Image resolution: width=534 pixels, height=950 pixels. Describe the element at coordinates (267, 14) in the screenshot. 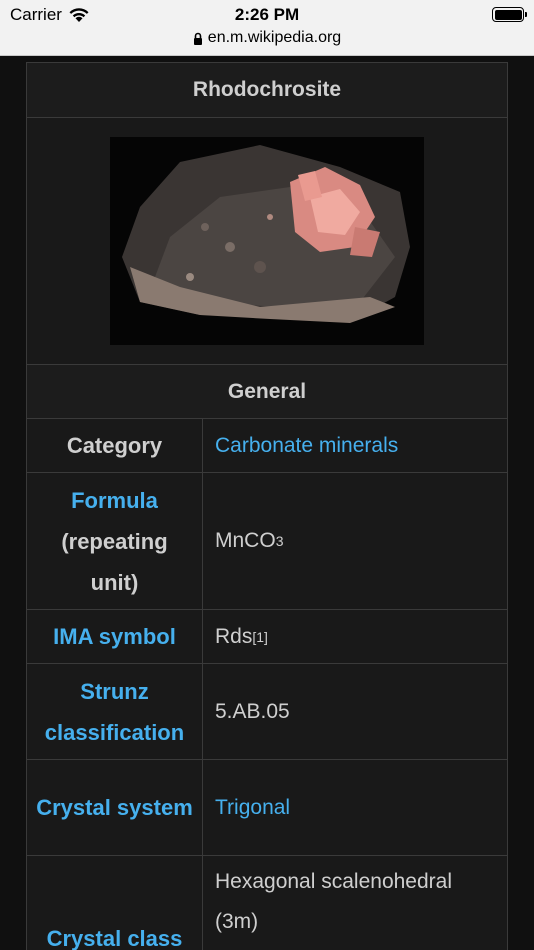

I see `clock: 2:26 PM` at that location.